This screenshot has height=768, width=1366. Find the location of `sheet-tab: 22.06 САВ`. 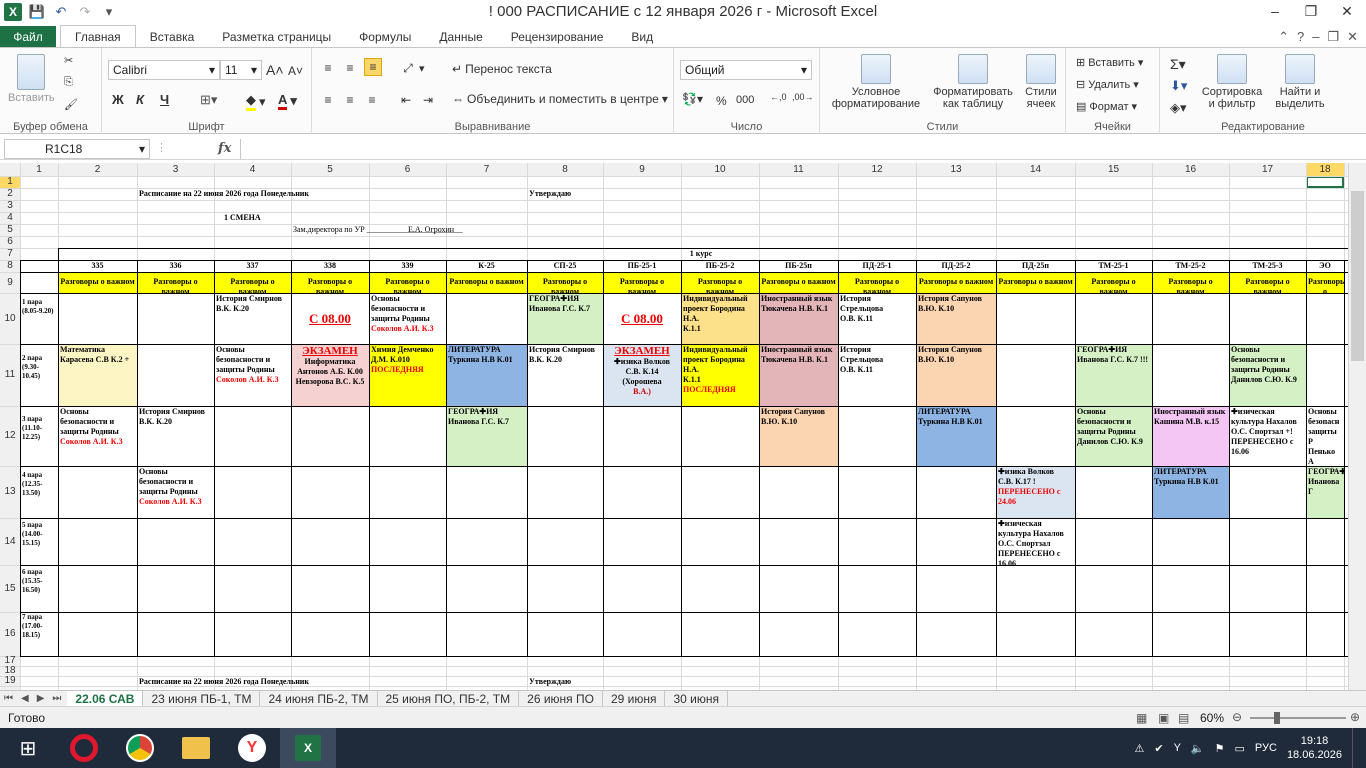

sheet-tab: 22.06 САВ is located at coordinates (105, 698).